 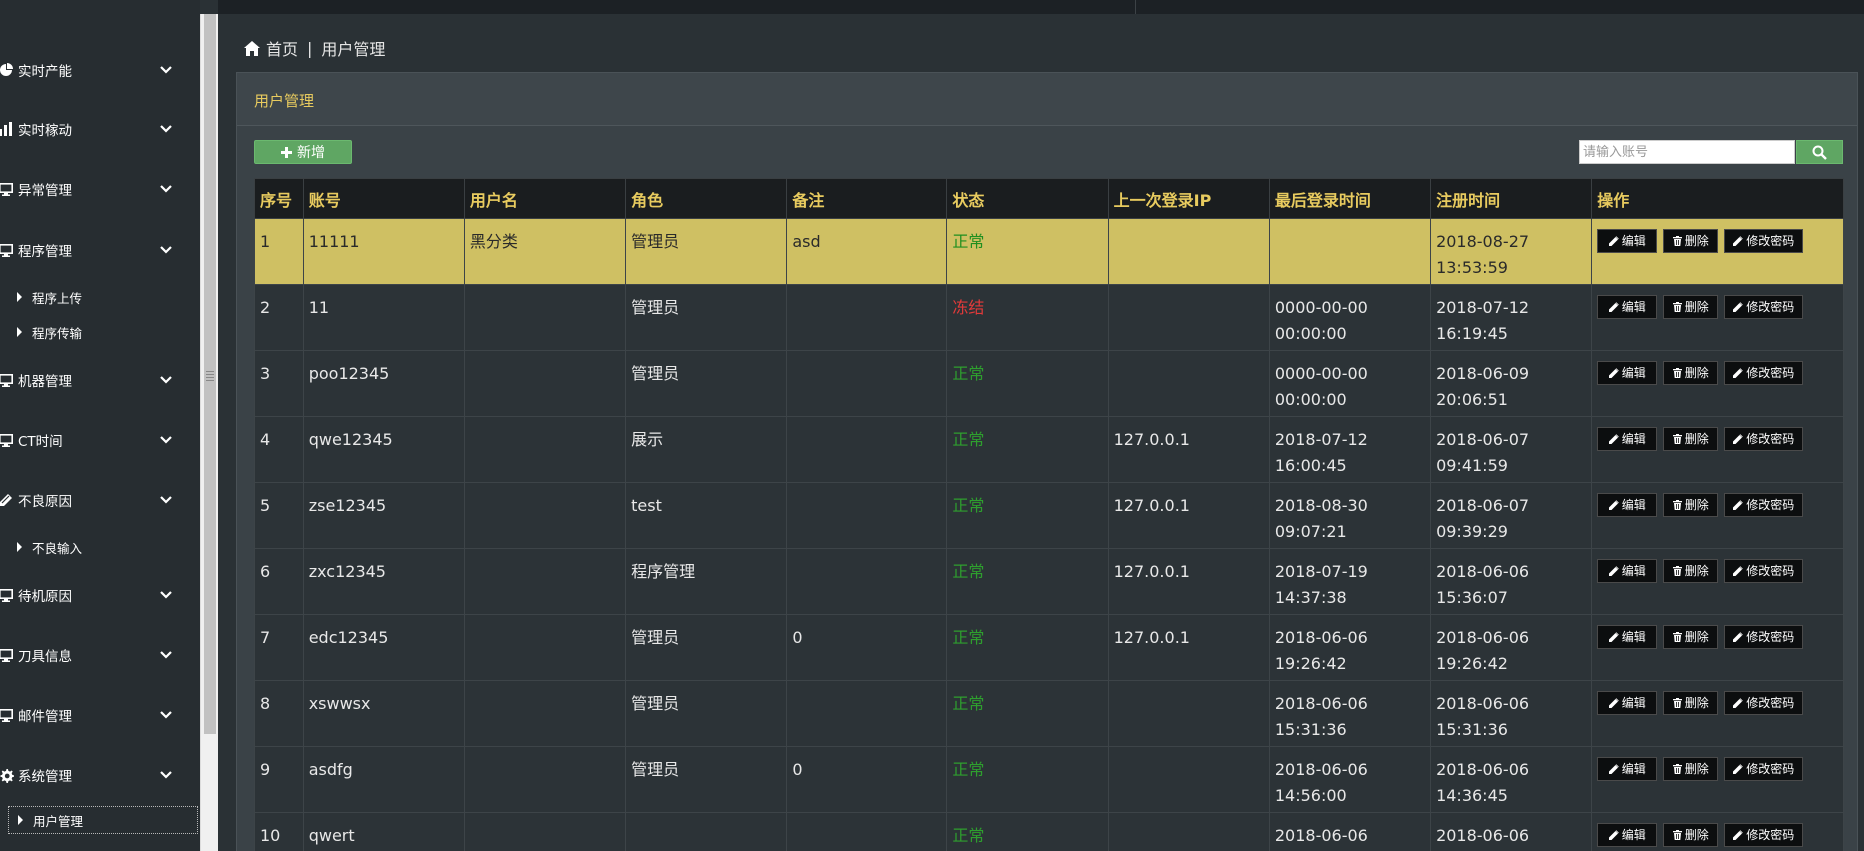 I want to click on sidebar-item-exception-mgmt: 异常管理, so click(x=98, y=189).